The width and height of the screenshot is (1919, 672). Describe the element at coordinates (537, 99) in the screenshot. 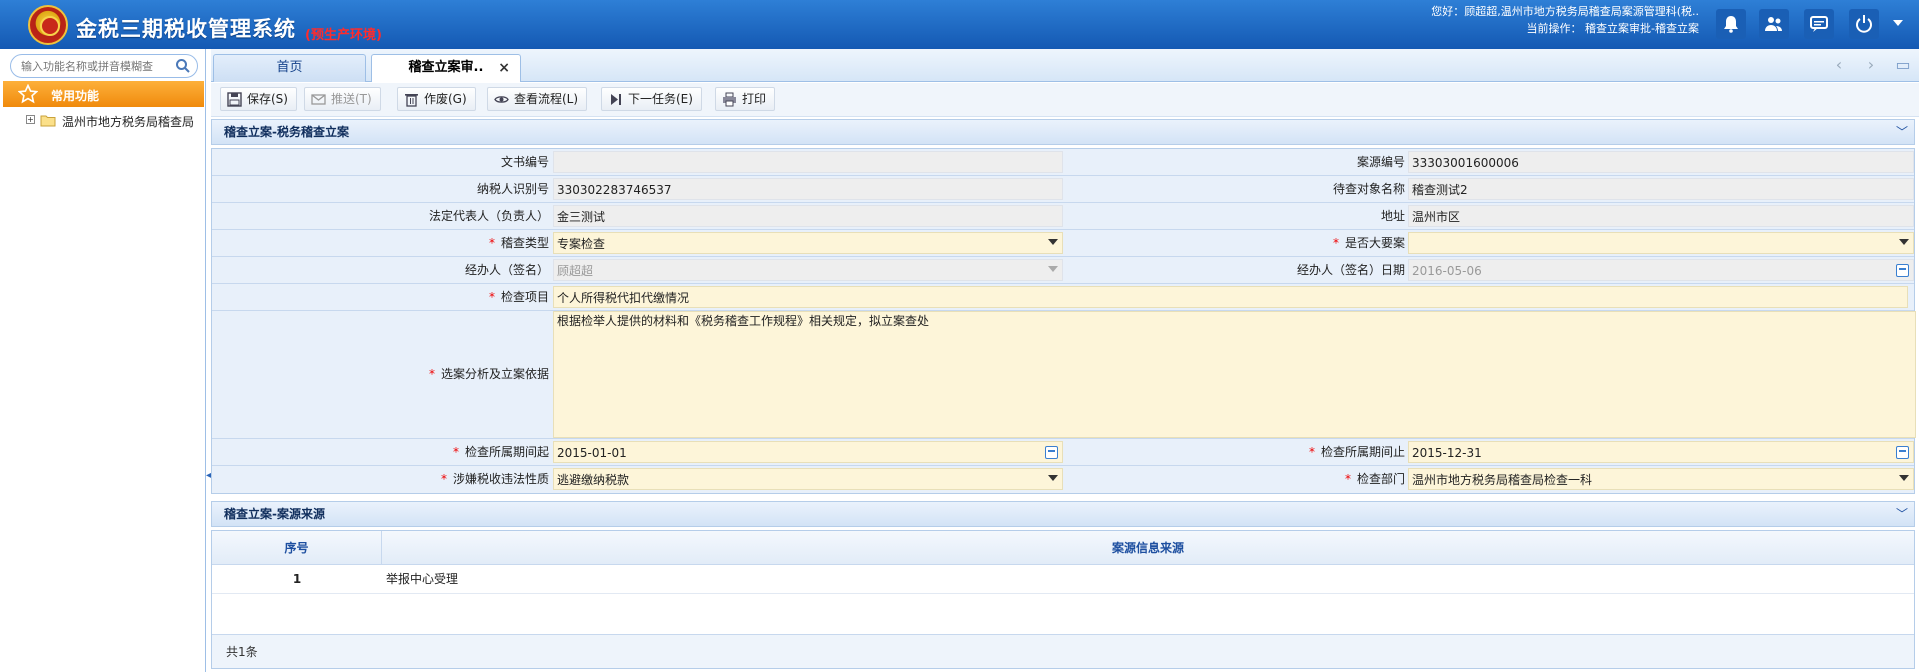

I see `view-flow-button: 查看流程(L)` at that location.